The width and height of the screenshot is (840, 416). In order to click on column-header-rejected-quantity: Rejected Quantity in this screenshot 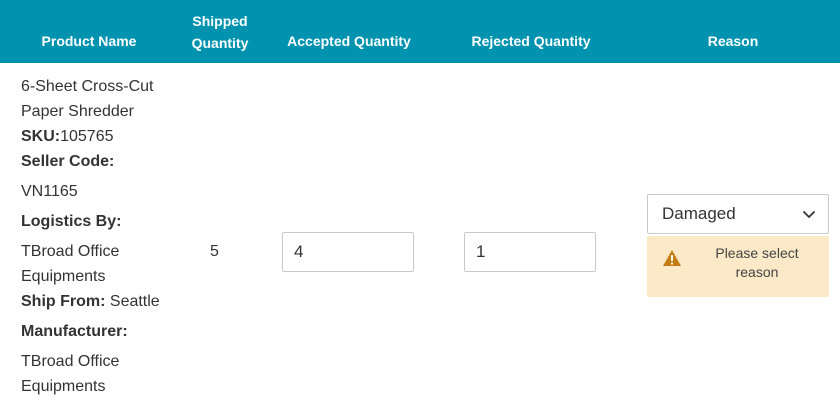, I will do `click(531, 41)`.